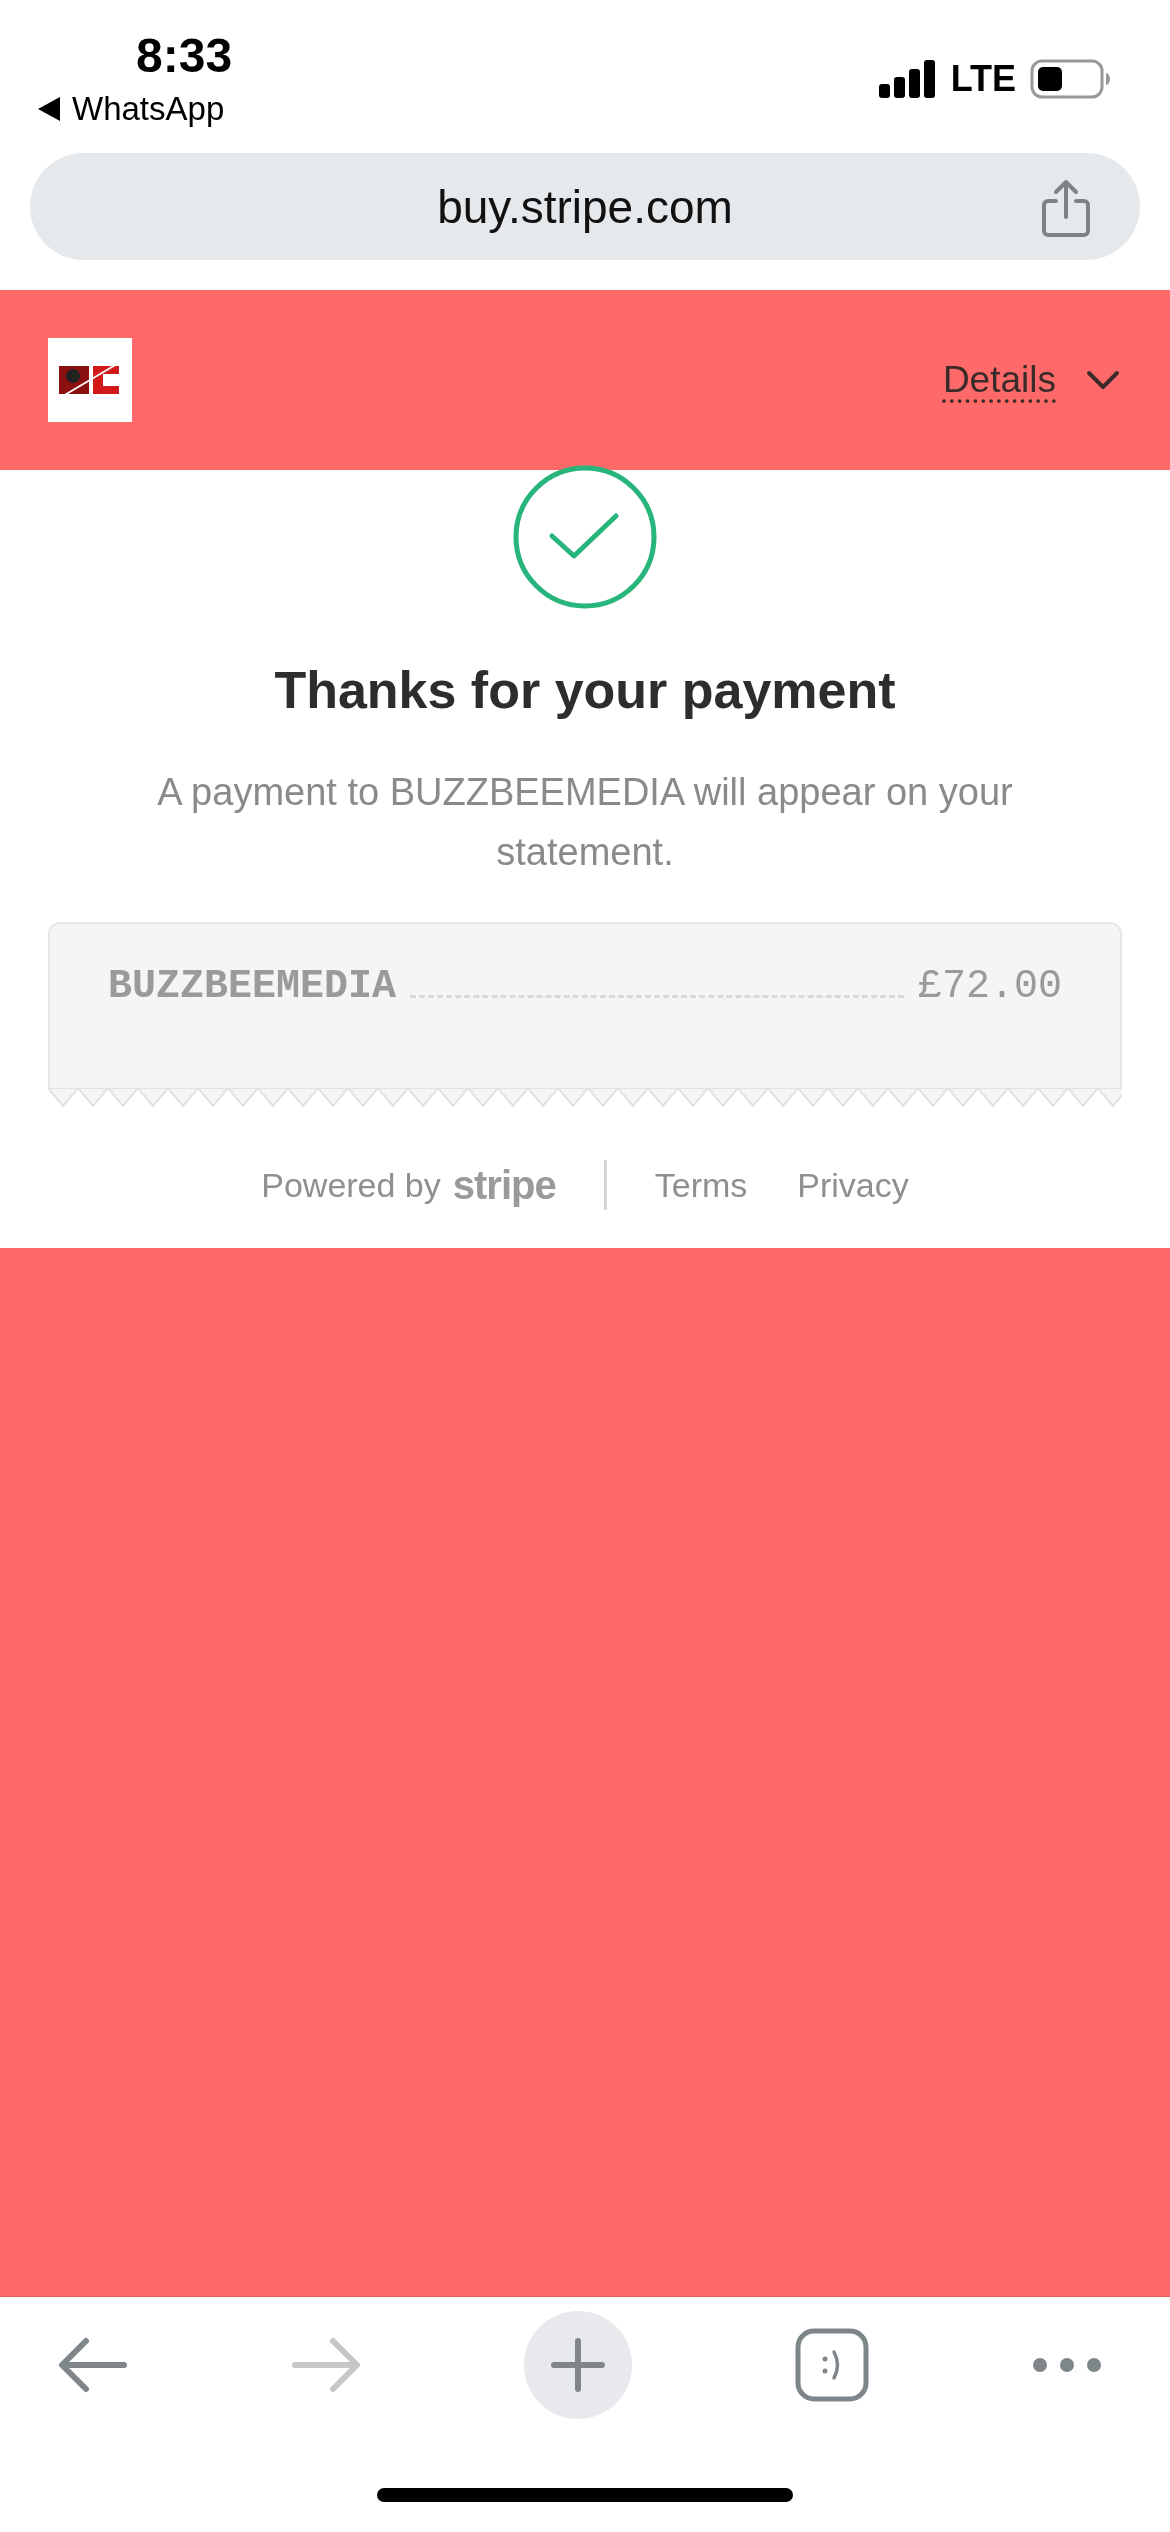 The width and height of the screenshot is (1170, 2532). I want to click on url-text: buy.stripe.com, so click(585, 206).